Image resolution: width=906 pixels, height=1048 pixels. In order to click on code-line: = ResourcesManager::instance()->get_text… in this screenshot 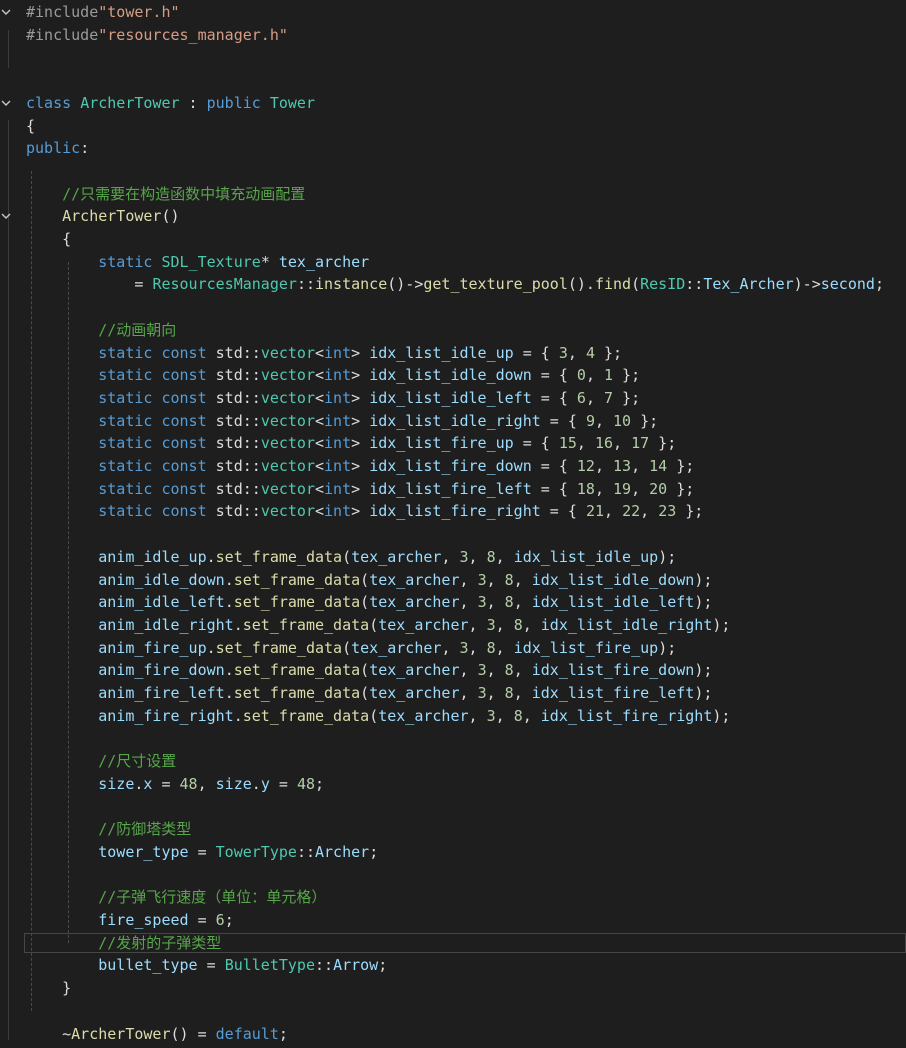, I will do `click(453, 284)`.